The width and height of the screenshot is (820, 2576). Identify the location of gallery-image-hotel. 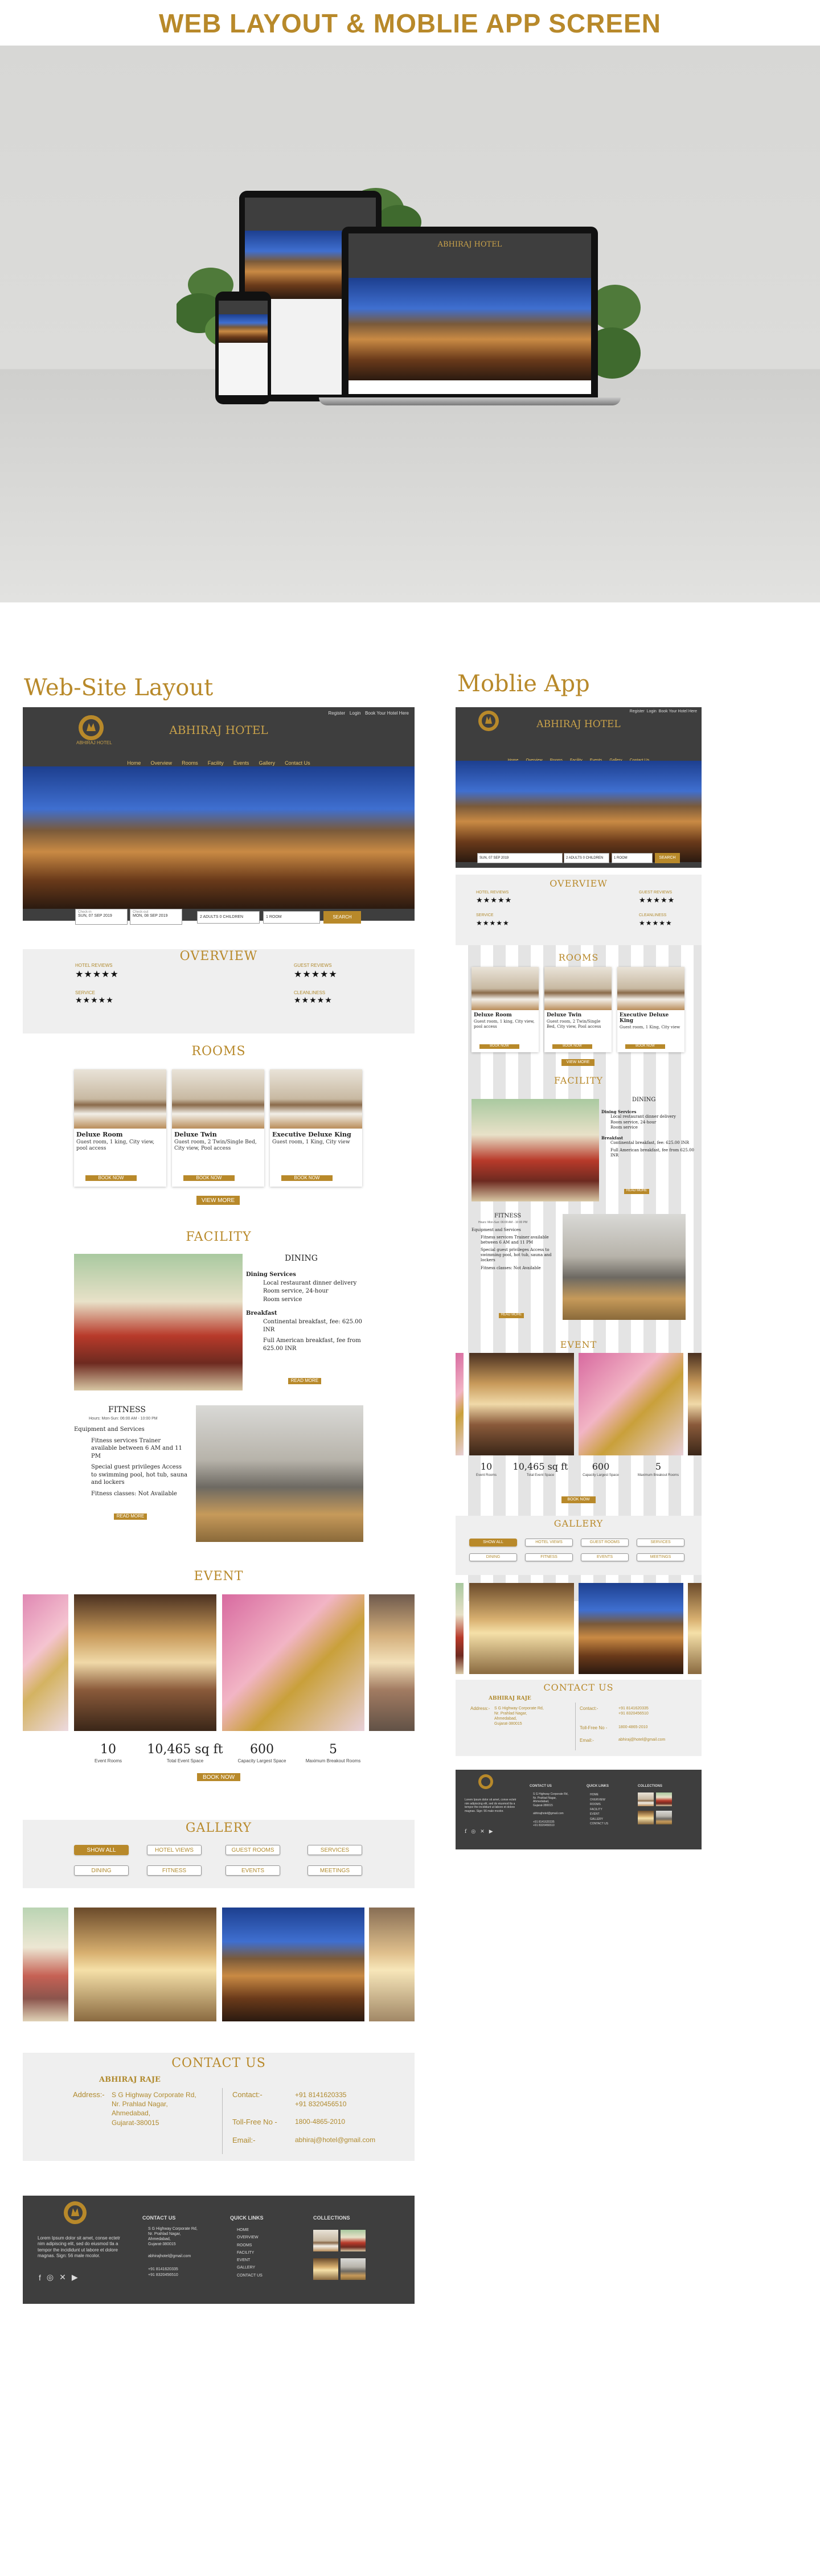
(293, 1964).